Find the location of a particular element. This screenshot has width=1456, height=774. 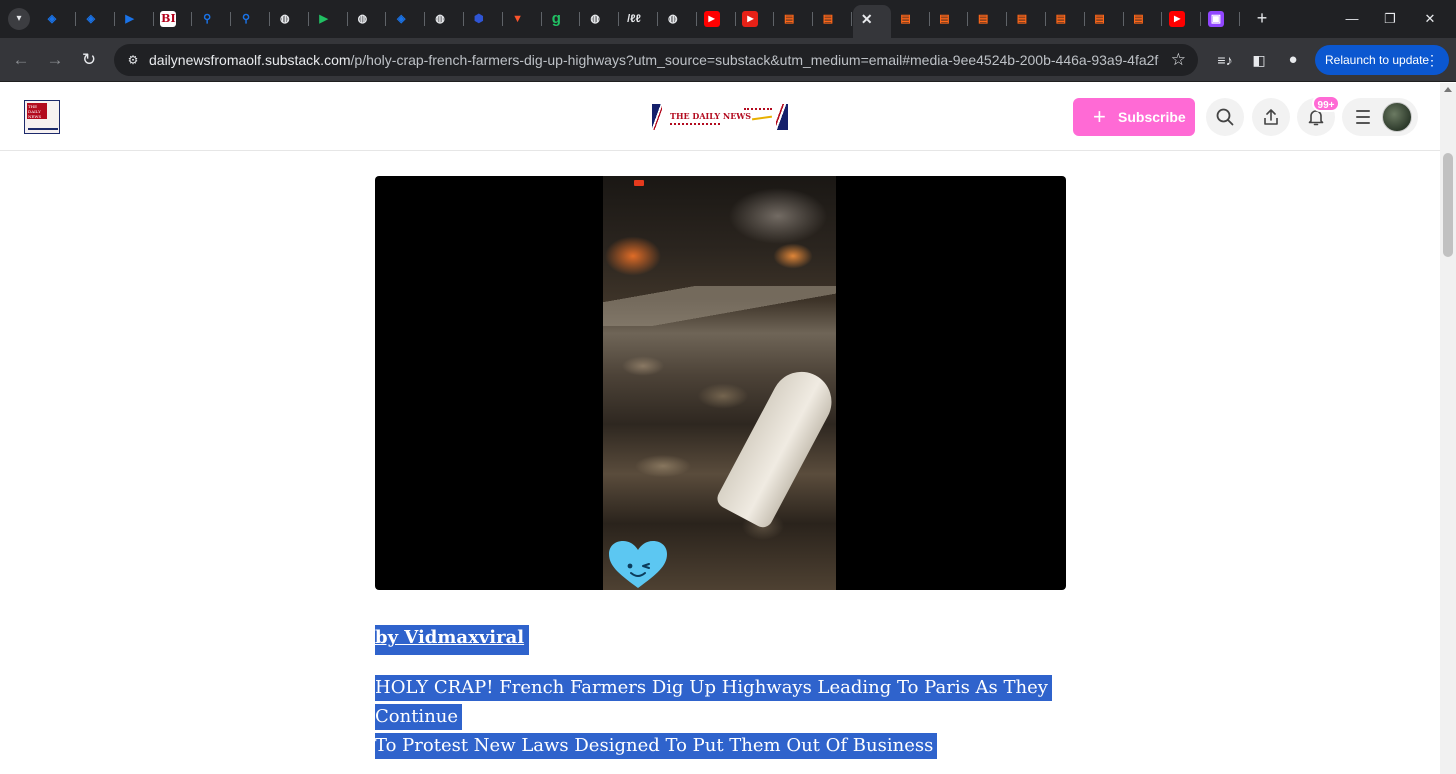

scrollbar-thumb is located at coordinates (1448, 205).